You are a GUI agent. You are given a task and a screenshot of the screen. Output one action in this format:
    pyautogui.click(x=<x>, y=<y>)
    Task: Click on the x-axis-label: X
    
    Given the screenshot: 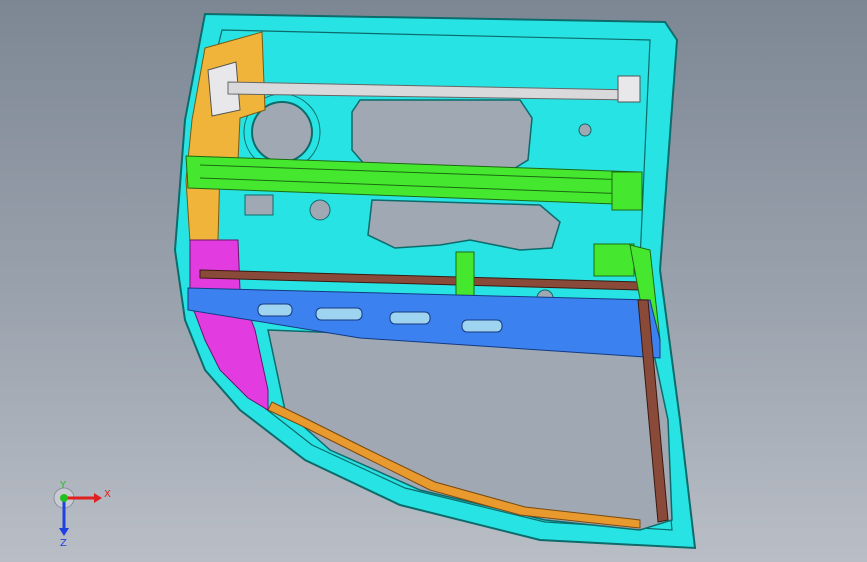 What is the action you would take?
    pyautogui.click(x=107, y=494)
    